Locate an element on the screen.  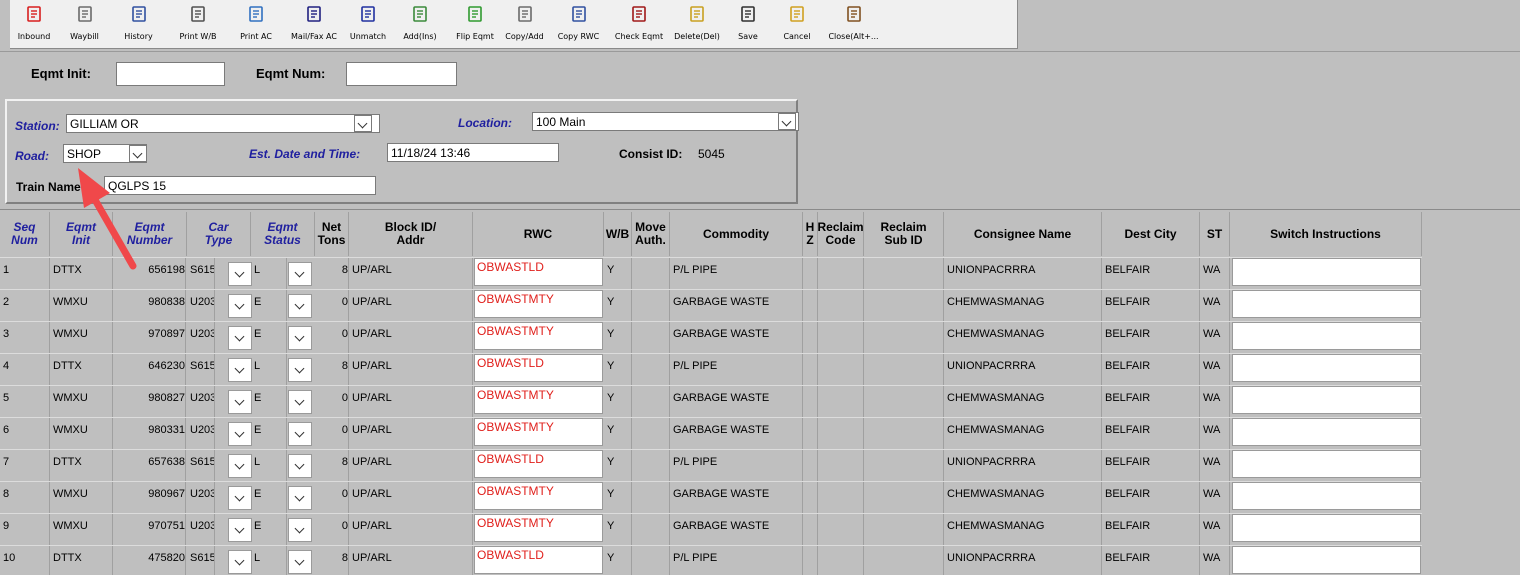
column-header: Eqmt Number is located at coordinates (150, 234).